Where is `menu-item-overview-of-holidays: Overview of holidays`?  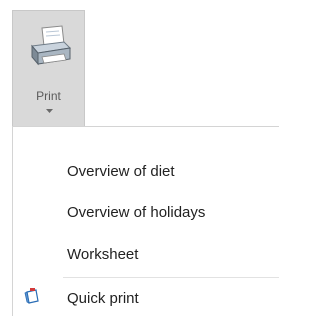
menu-item-overview-of-holidays: Overview of holidays is located at coordinates (136, 212).